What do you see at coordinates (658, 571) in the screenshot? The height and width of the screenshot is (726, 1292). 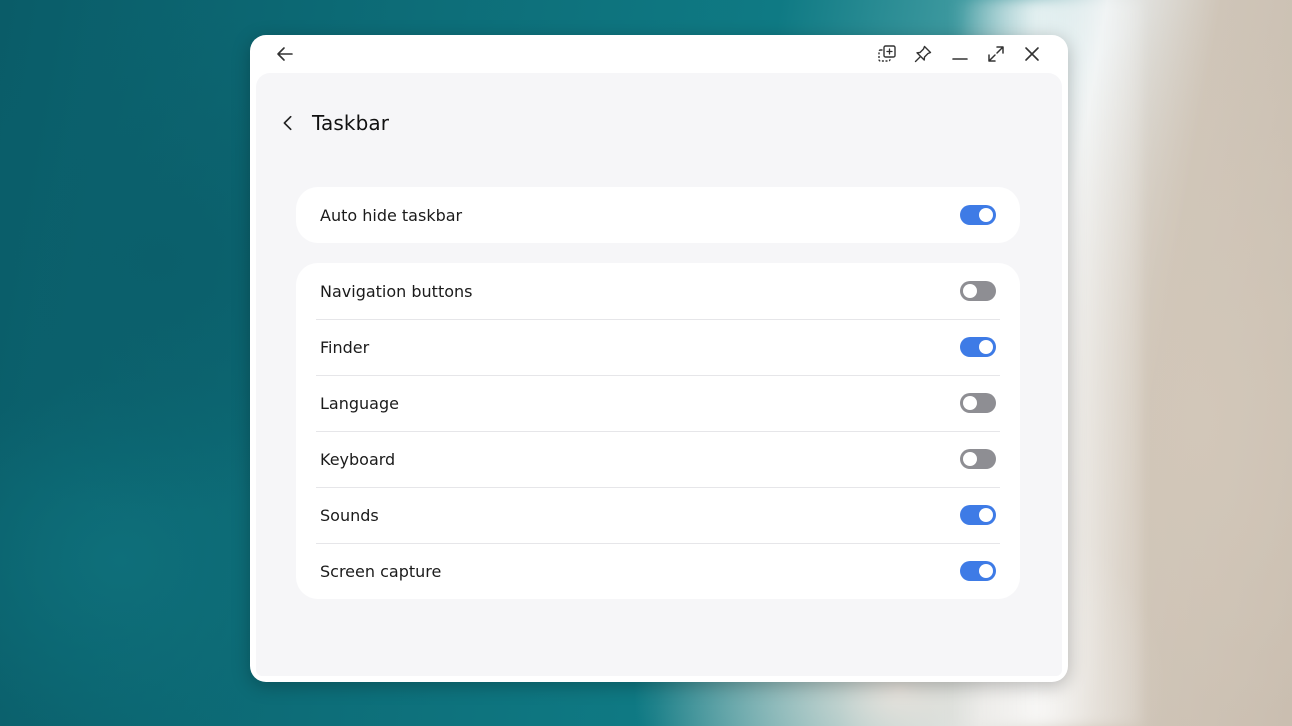 I see `setting-row-screen-capture: Screen capture` at bounding box center [658, 571].